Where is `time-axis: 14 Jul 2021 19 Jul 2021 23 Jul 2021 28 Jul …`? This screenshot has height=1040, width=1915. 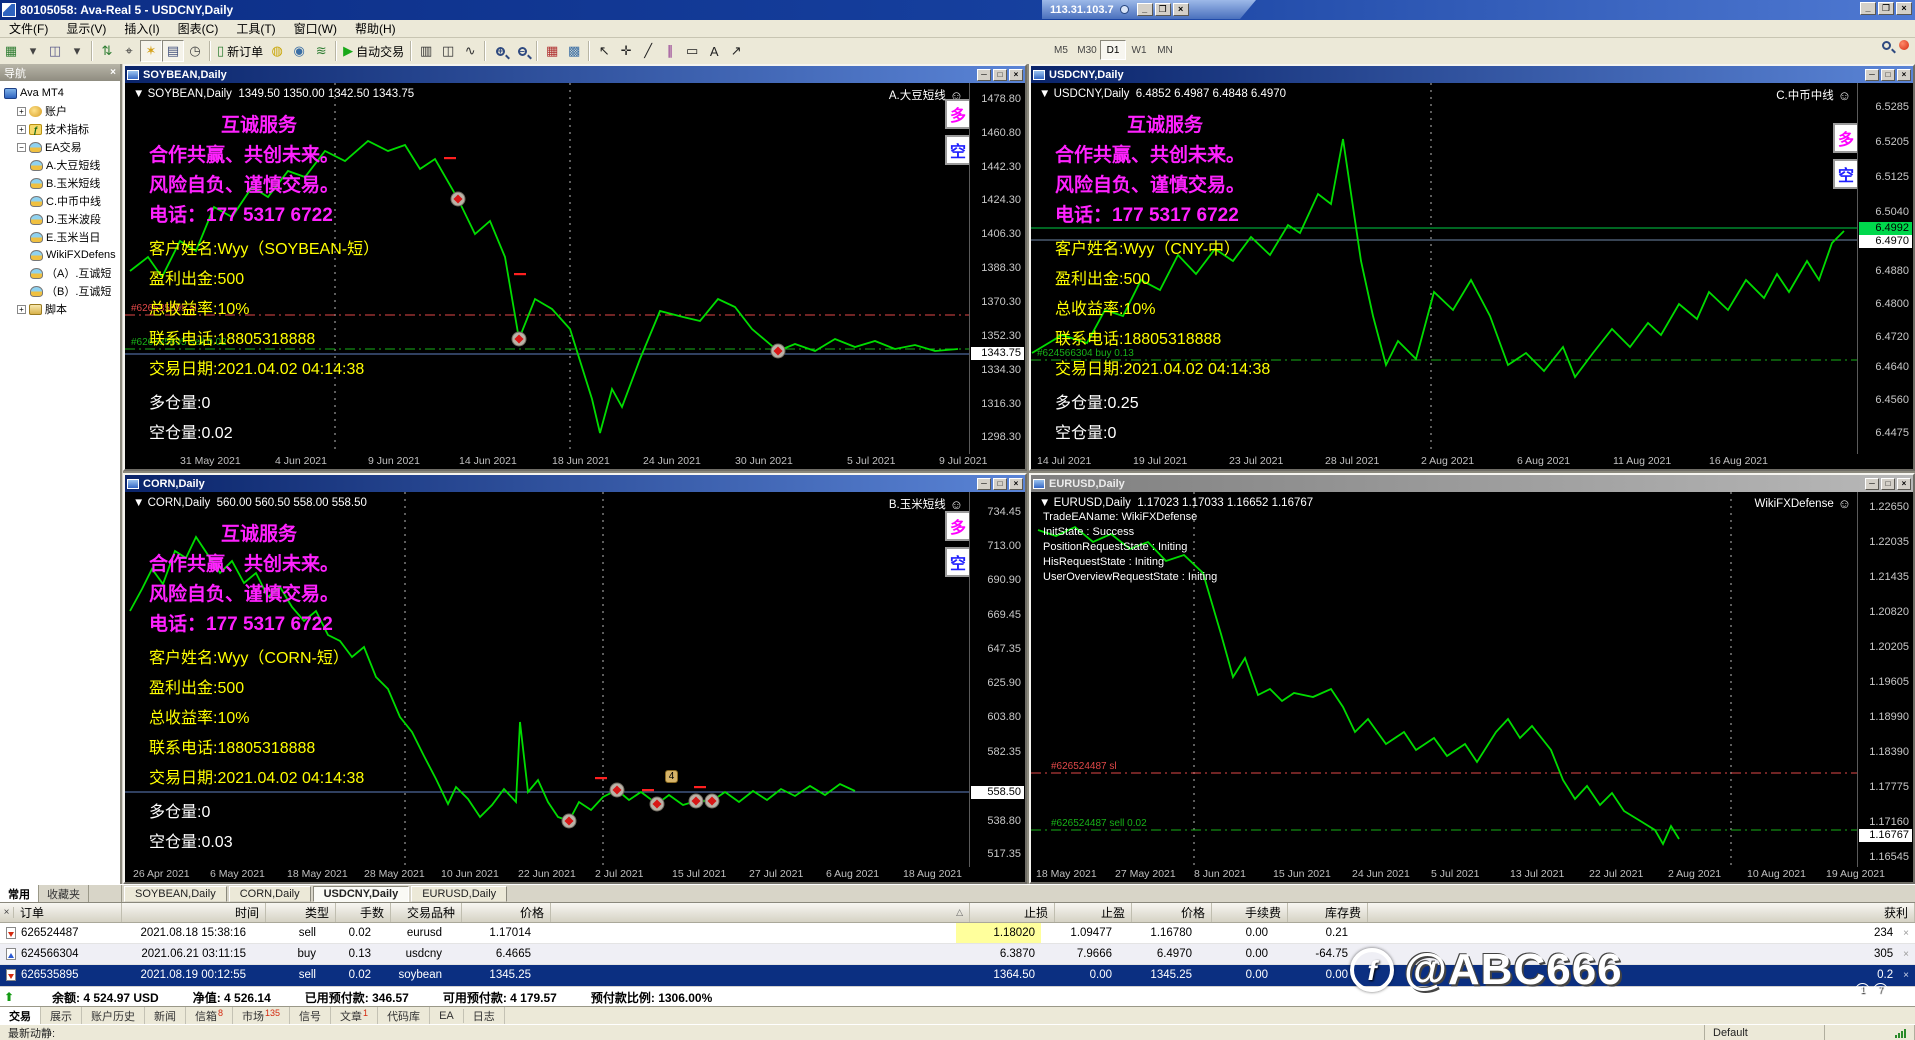 time-axis: 14 Jul 2021 19 Jul 2021 23 Jul 2021 28 Jul … is located at coordinates (1444, 461).